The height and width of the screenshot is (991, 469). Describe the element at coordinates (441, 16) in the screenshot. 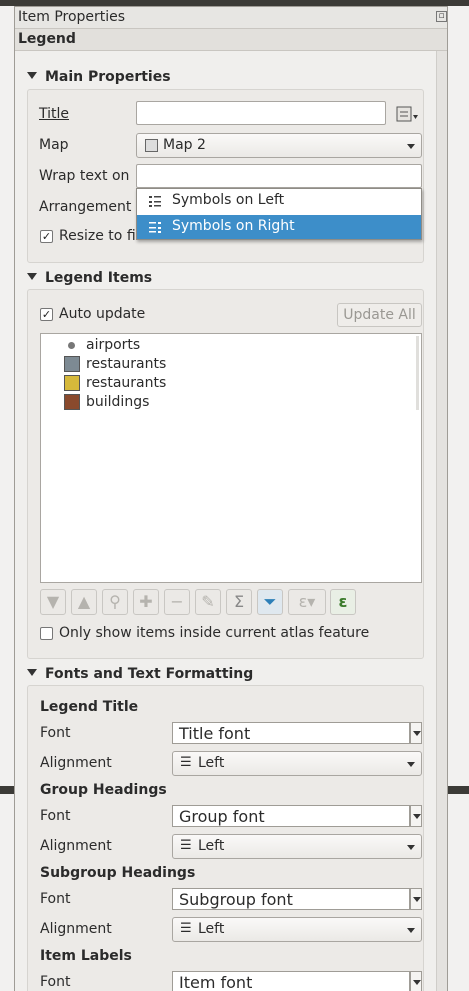

I see `float-icon: ▫` at that location.